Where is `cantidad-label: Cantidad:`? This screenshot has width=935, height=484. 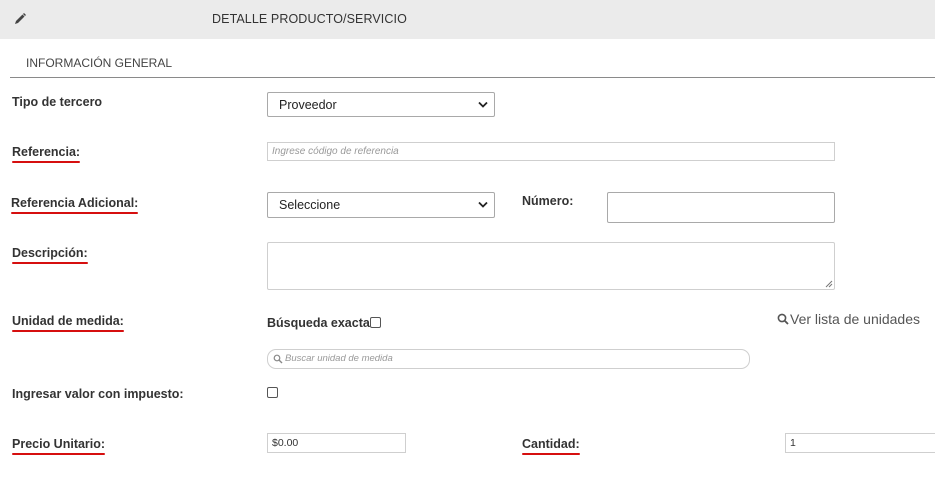
cantidad-label: Cantidad: is located at coordinates (551, 446).